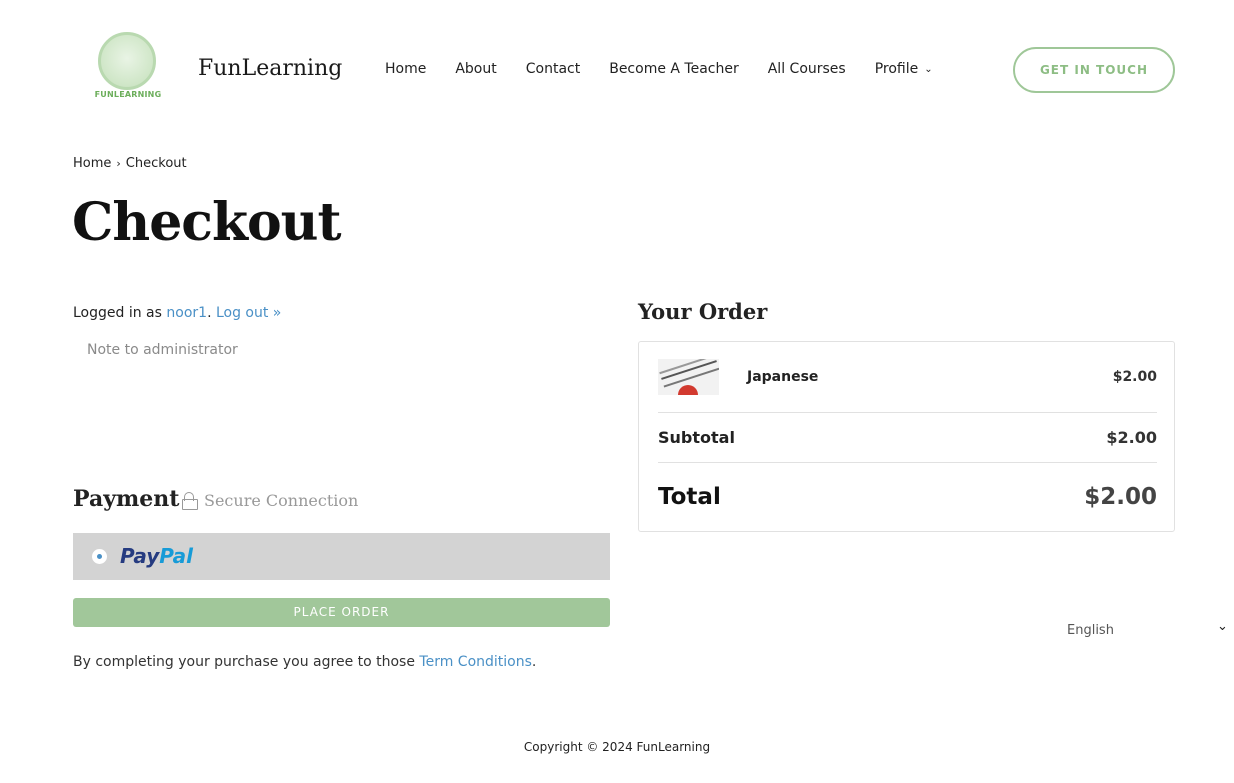 This screenshot has height=783, width=1234. I want to click on subtotal-value: $2.00, so click(1131, 437).